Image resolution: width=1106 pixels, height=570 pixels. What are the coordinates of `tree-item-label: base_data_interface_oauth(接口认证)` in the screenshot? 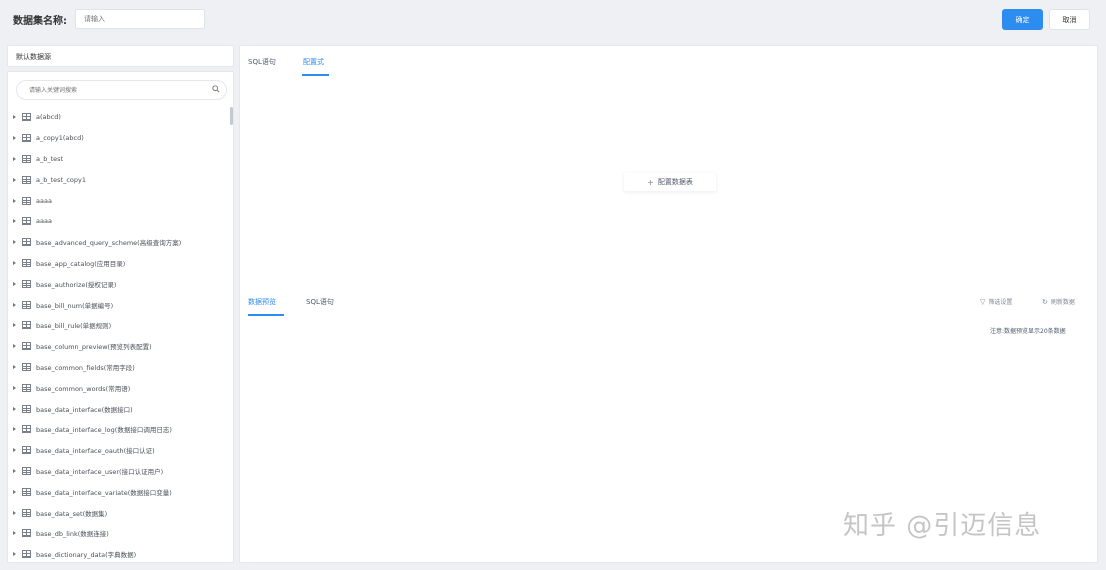 It's located at (95, 451).